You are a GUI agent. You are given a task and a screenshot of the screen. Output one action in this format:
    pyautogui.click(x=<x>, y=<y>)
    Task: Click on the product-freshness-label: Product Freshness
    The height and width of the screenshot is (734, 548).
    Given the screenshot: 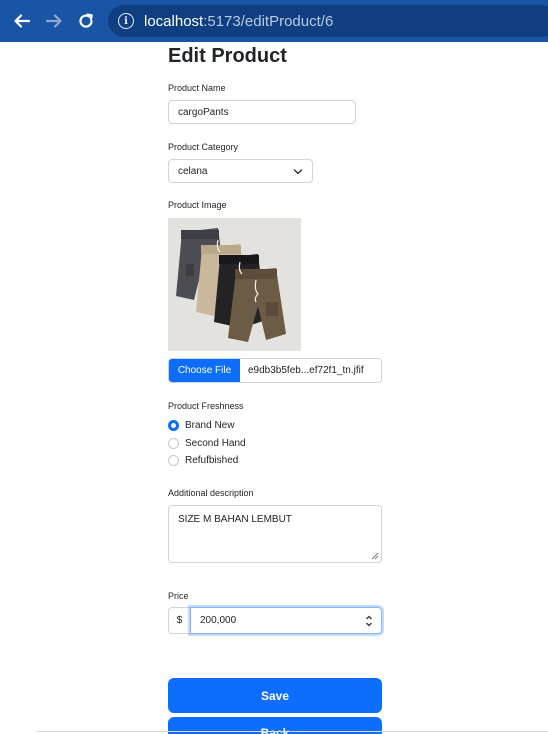 What is the action you would take?
    pyautogui.click(x=206, y=406)
    